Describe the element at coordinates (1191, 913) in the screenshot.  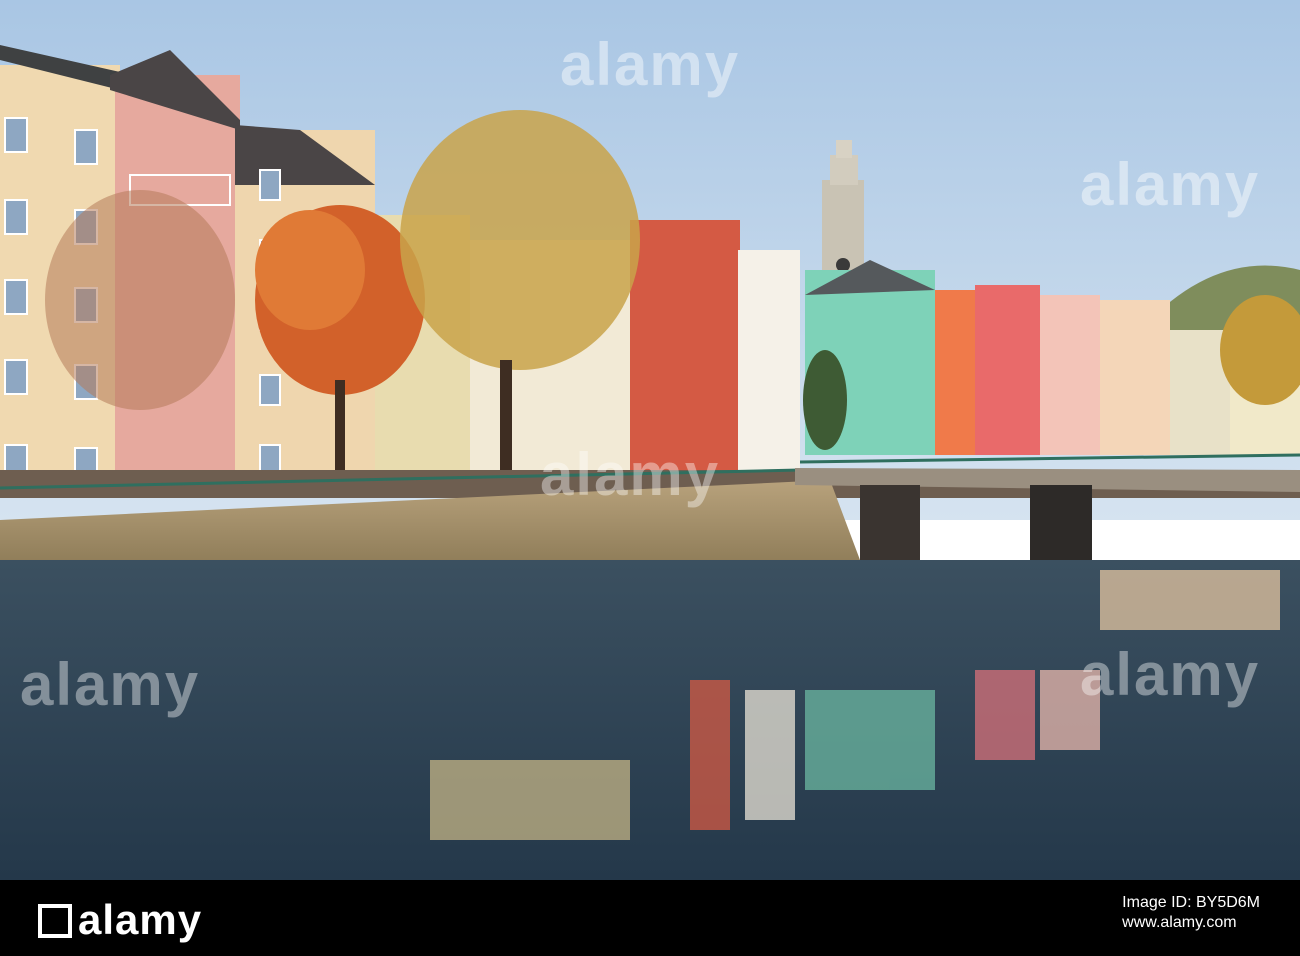
I see `image-info: Image ID: BY5D6M www.alamy.com` at that location.